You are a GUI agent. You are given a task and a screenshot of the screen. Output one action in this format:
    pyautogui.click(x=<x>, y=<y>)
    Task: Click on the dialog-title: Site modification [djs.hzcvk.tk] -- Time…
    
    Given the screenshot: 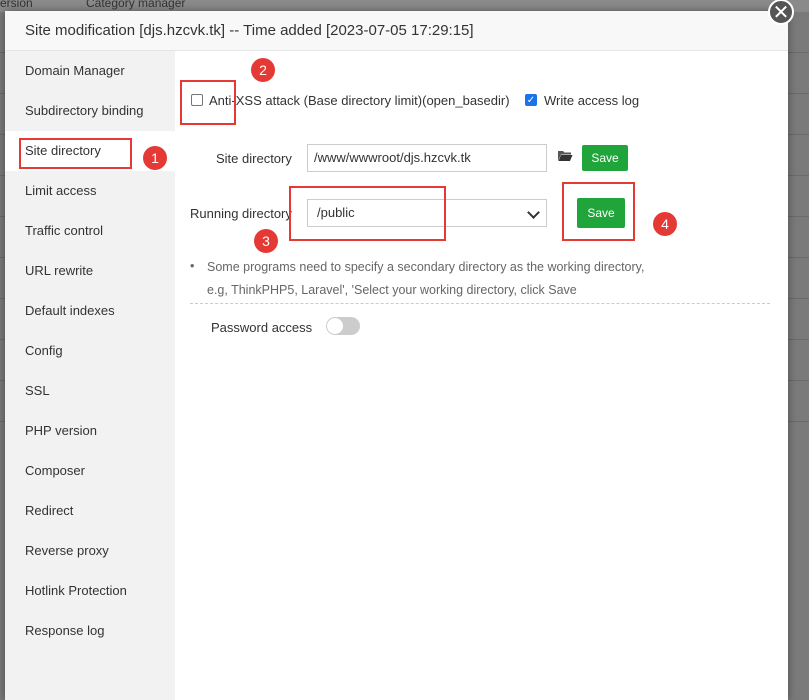 What is the action you would take?
    pyautogui.click(x=396, y=31)
    